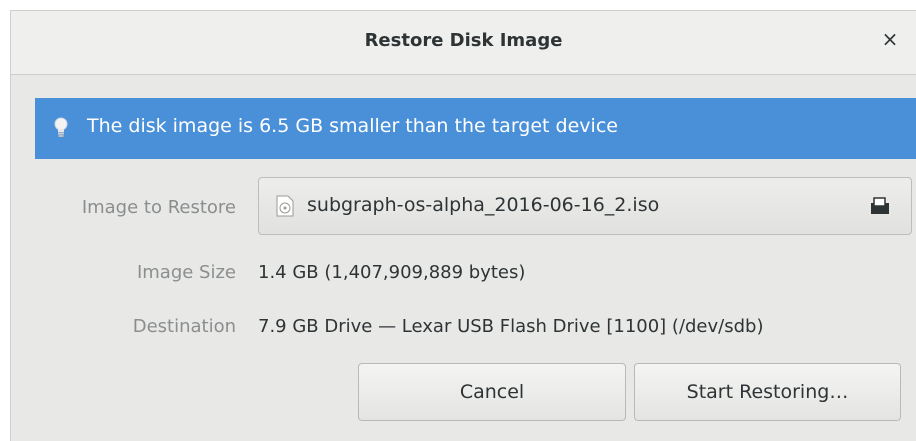  What do you see at coordinates (61, 127) in the screenshot?
I see `lightbulb-icon` at bounding box center [61, 127].